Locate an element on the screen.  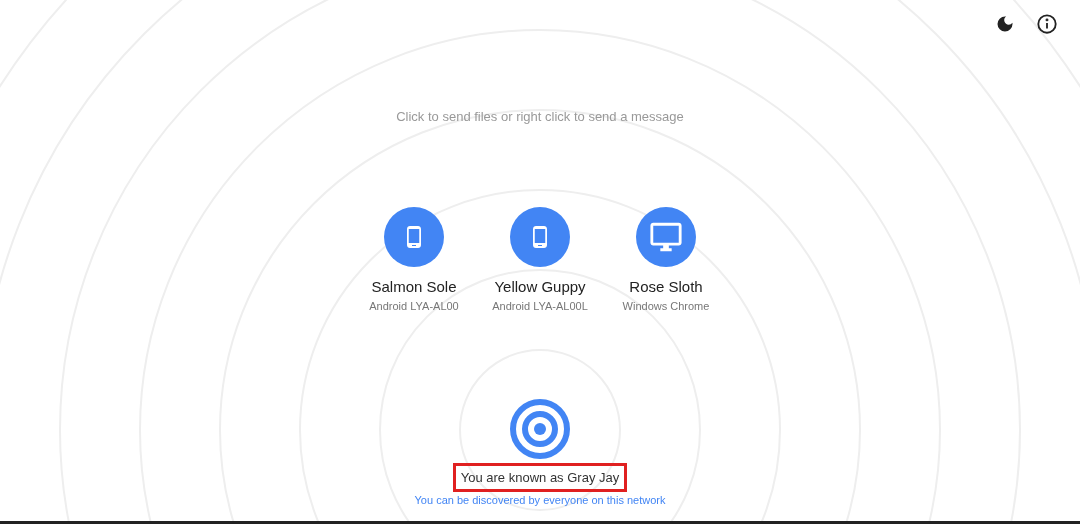
peer-device: Android LYA-AL00 is located at coordinates (414, 306).